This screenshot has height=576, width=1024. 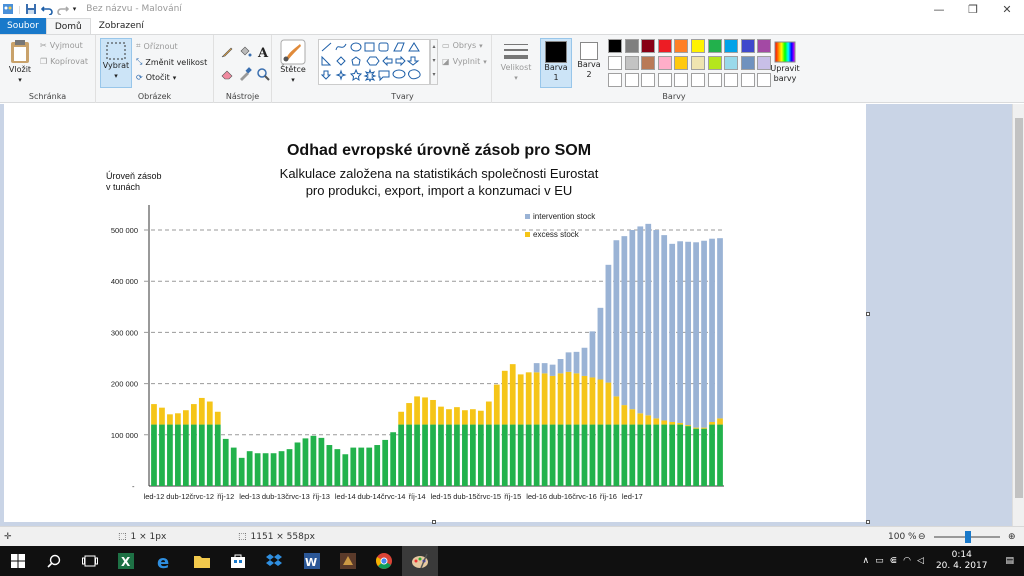 What do you see at coordinates (90, 561) in the screenshot?
I see `task-view-button` at bounding box center [90, 561].